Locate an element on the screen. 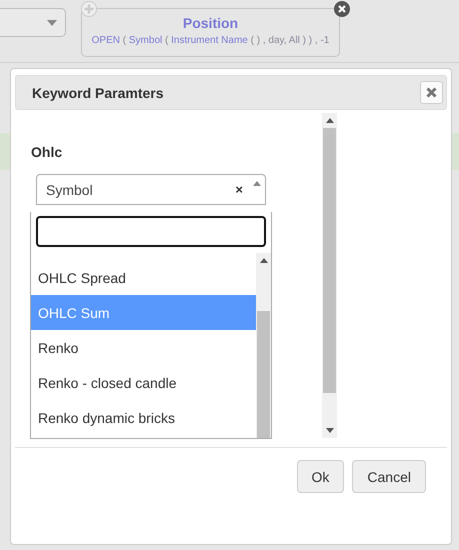 The image size is (459, 550). expression-text: OPEN ( Symbol ( Instrument Name ( ) , day, All ) ) , -1 is located at coordinates (211, 40).